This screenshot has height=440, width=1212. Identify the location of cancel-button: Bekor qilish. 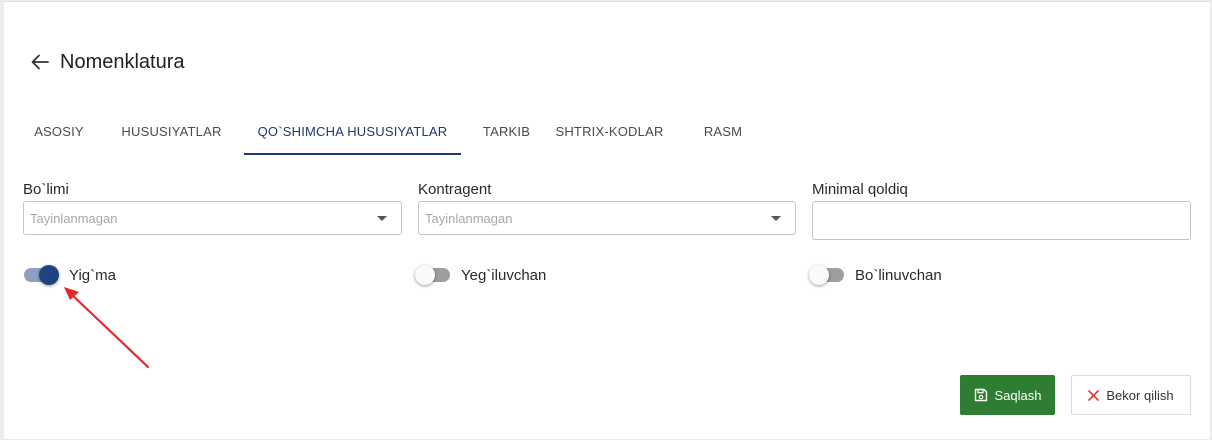
(1131, 395).